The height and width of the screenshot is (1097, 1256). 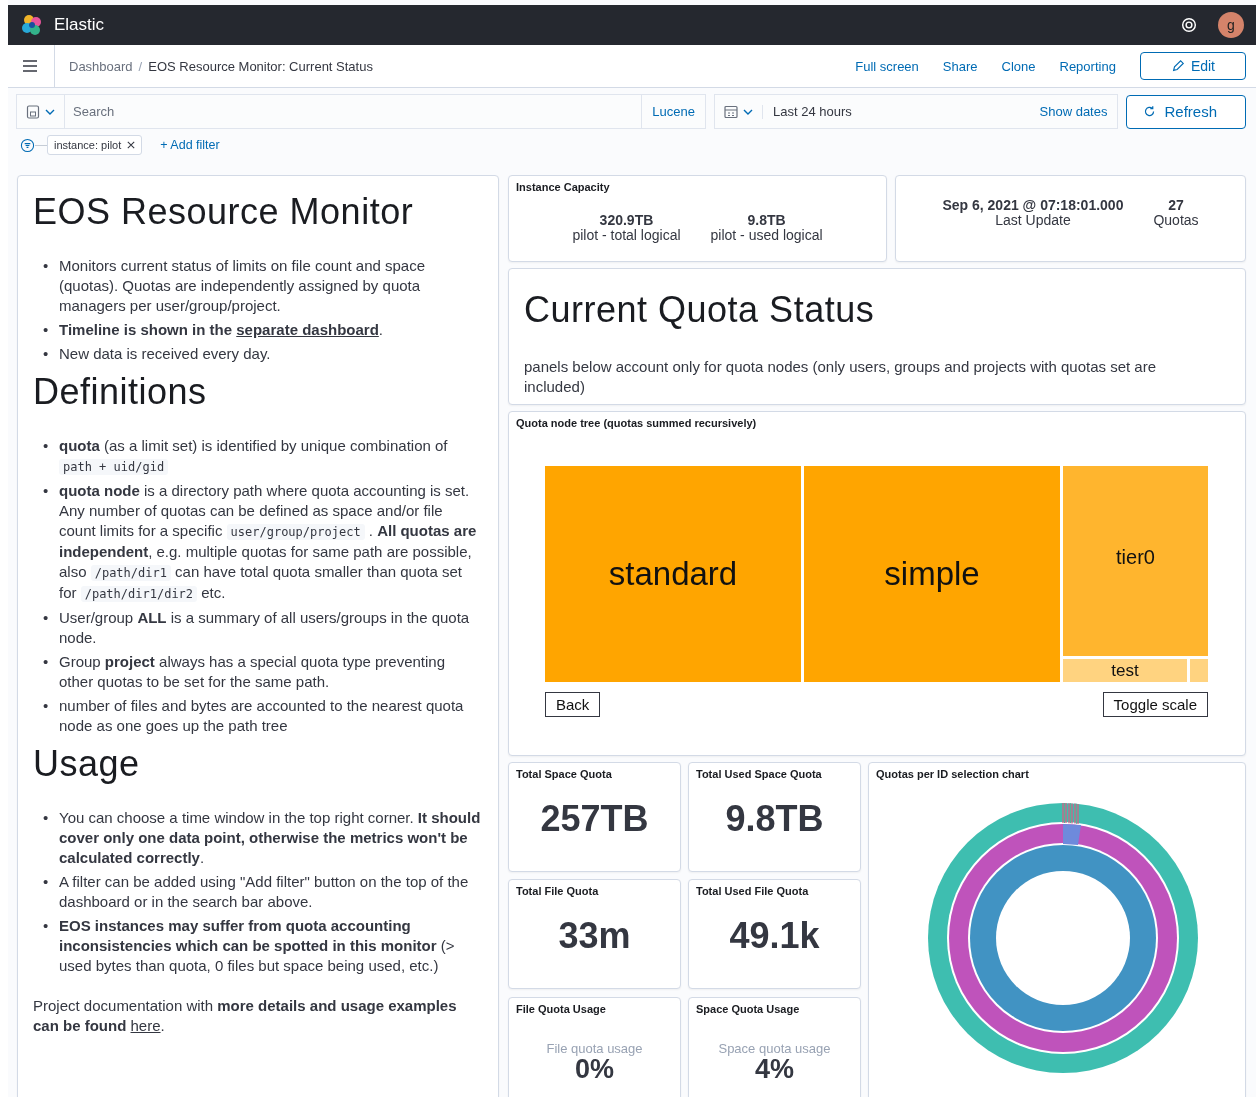 I want to click on metric-label: pilot - used logical, so click(x=766, y=235).